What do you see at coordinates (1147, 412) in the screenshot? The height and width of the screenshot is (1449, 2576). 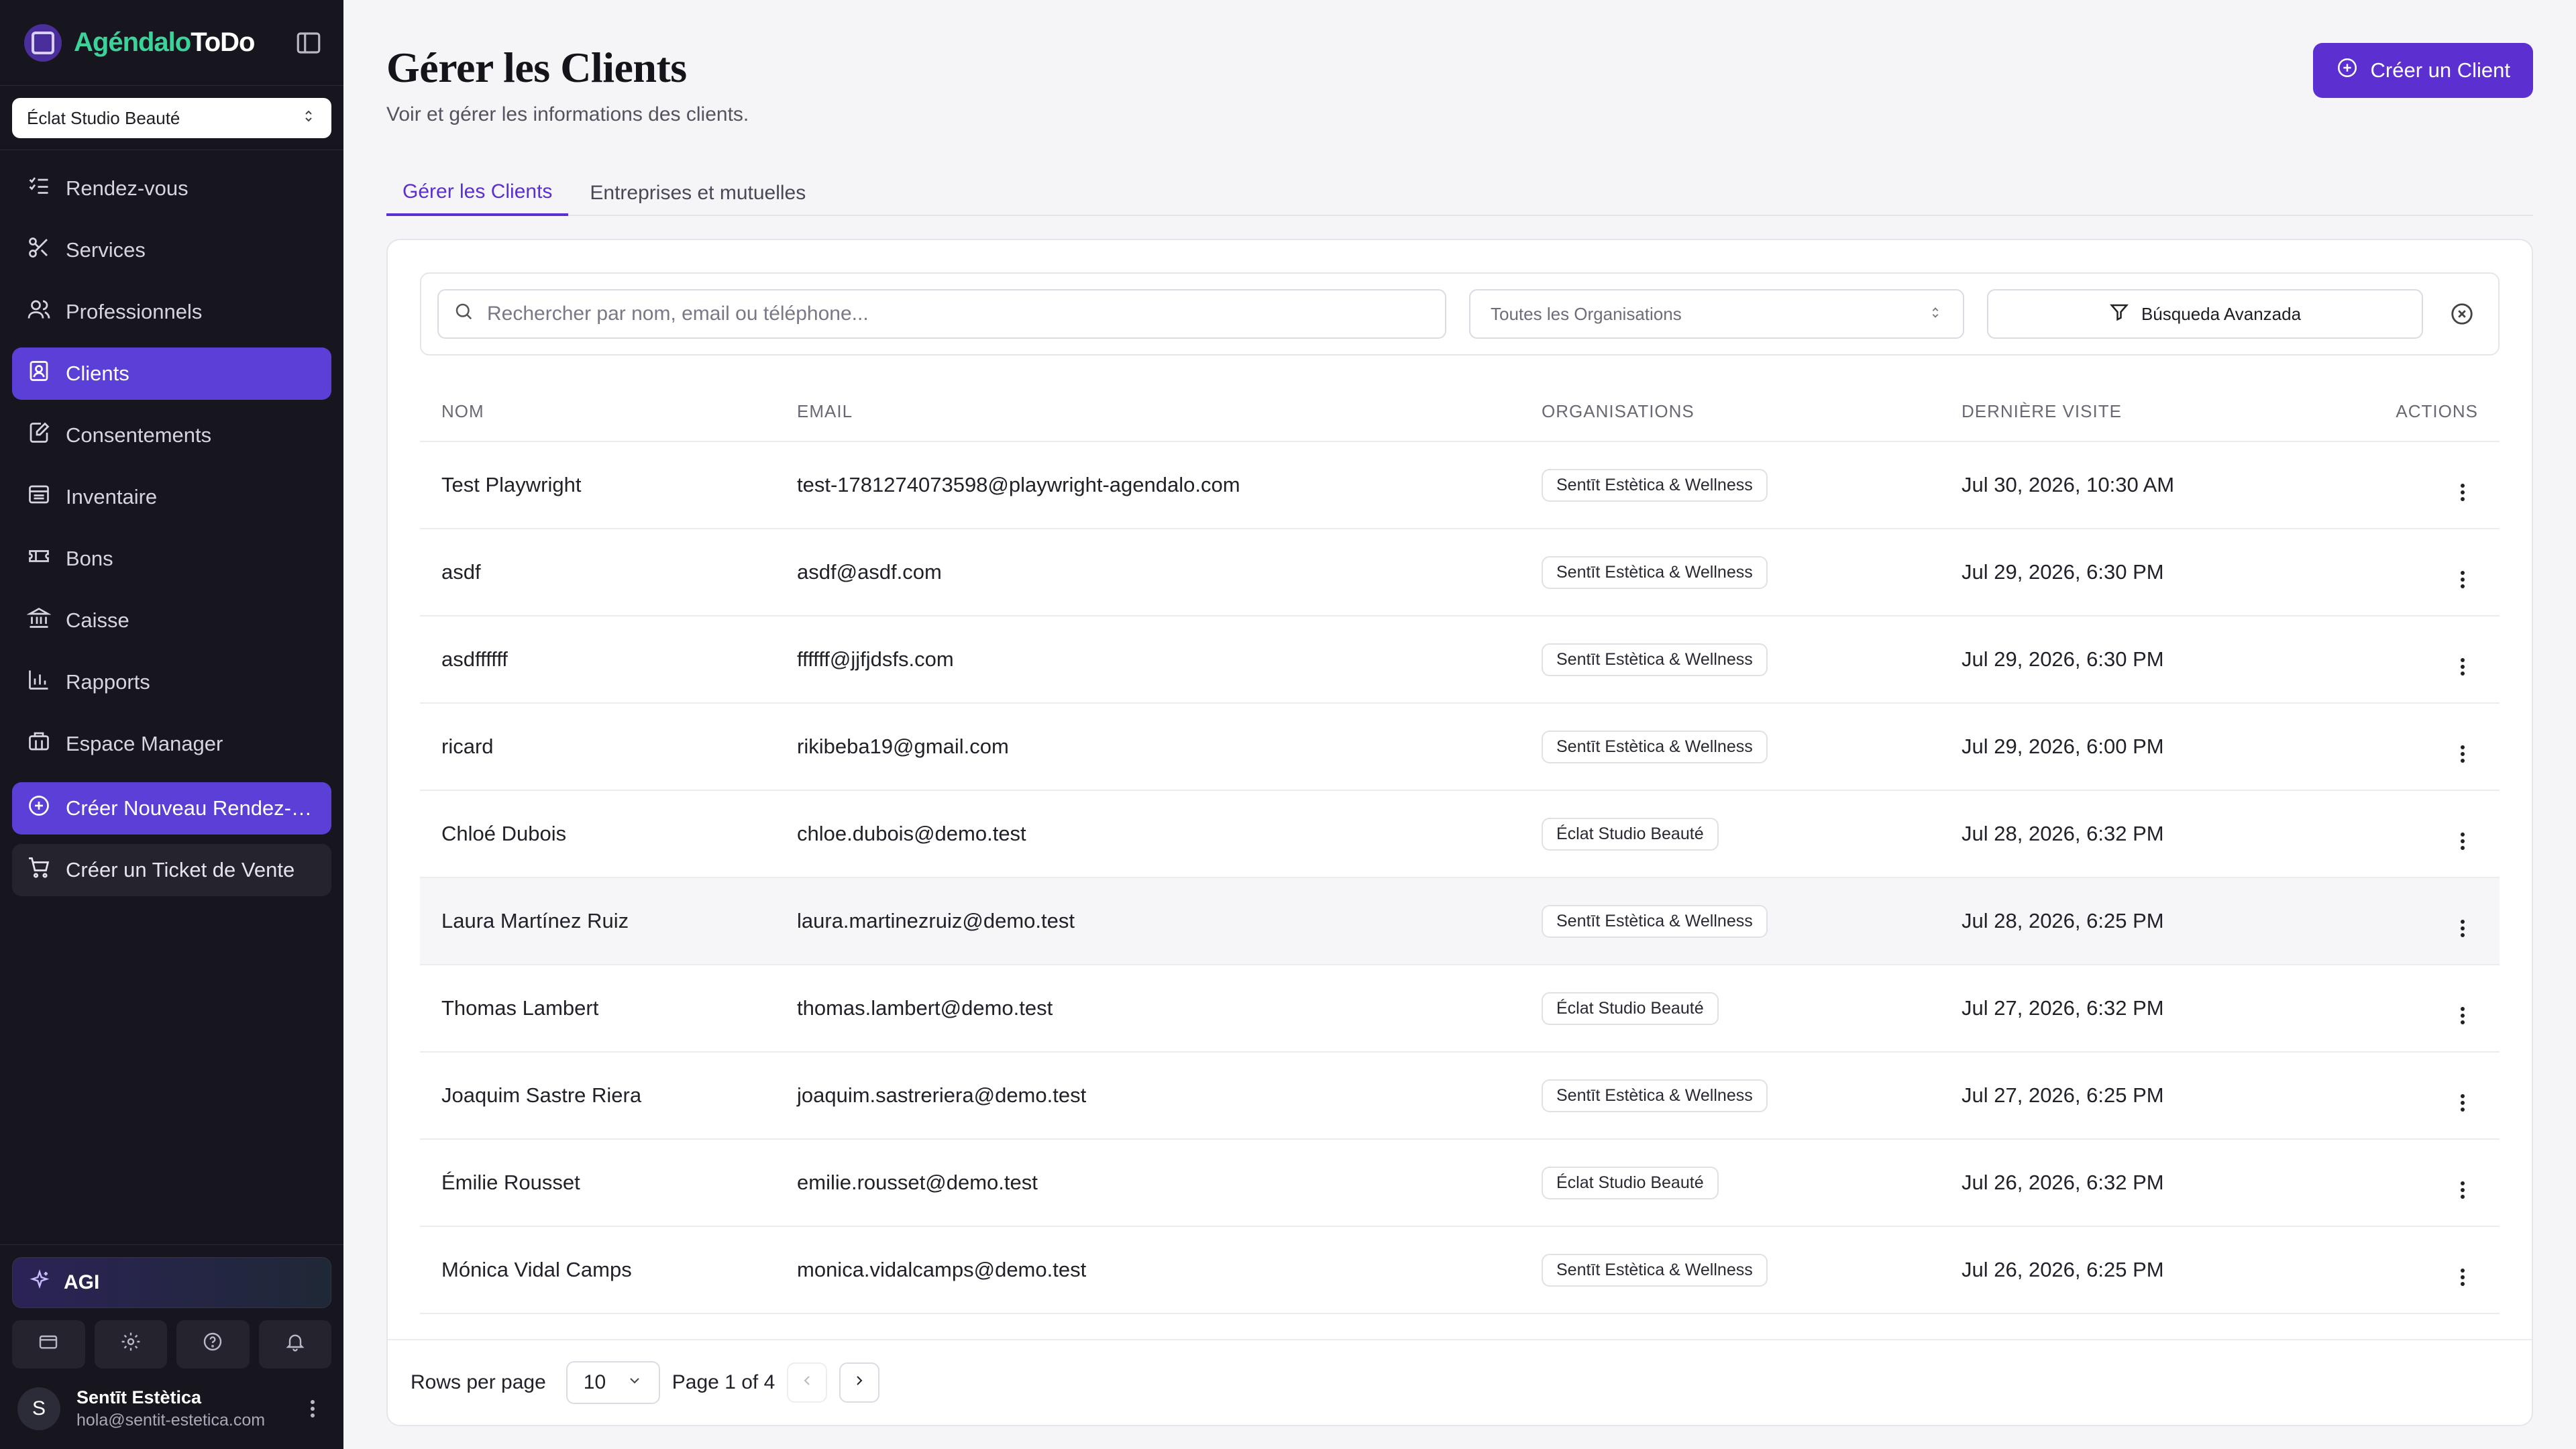 I see `column-header-email: EMAIL` at bounding box center [1147, 412].